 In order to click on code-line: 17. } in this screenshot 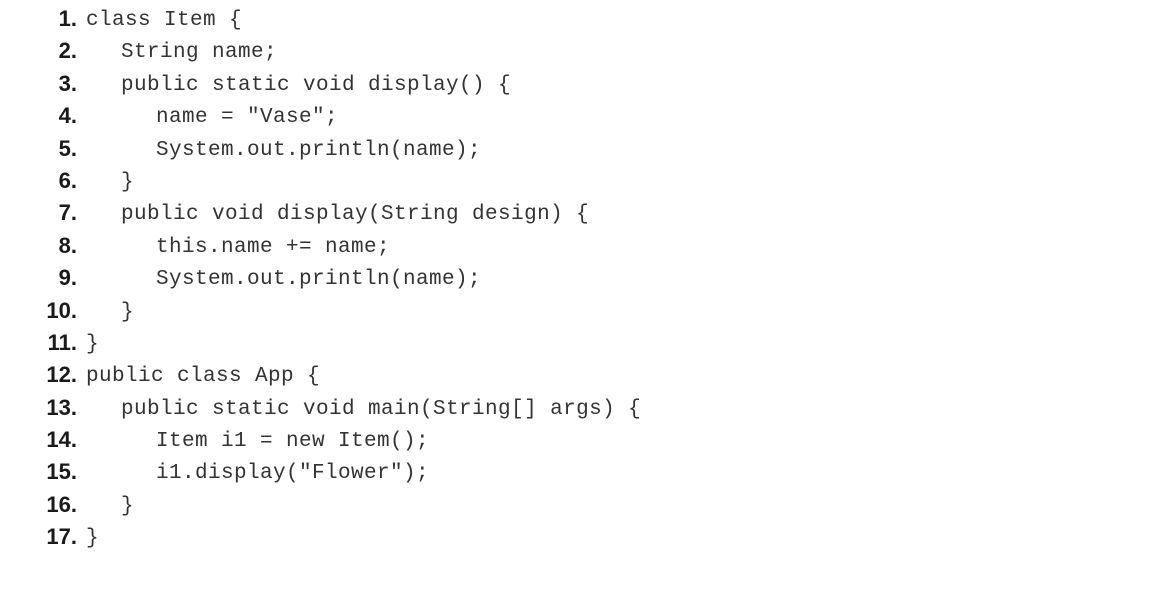, I will do `click(581, 538)`.